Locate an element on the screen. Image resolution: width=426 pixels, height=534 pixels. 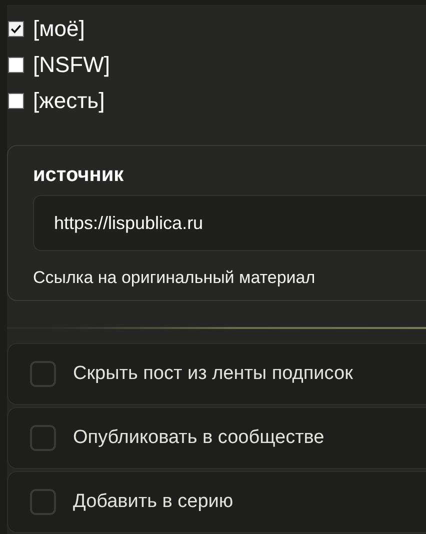
option-row: Добавить в серию is located at coordinates (216, 502).